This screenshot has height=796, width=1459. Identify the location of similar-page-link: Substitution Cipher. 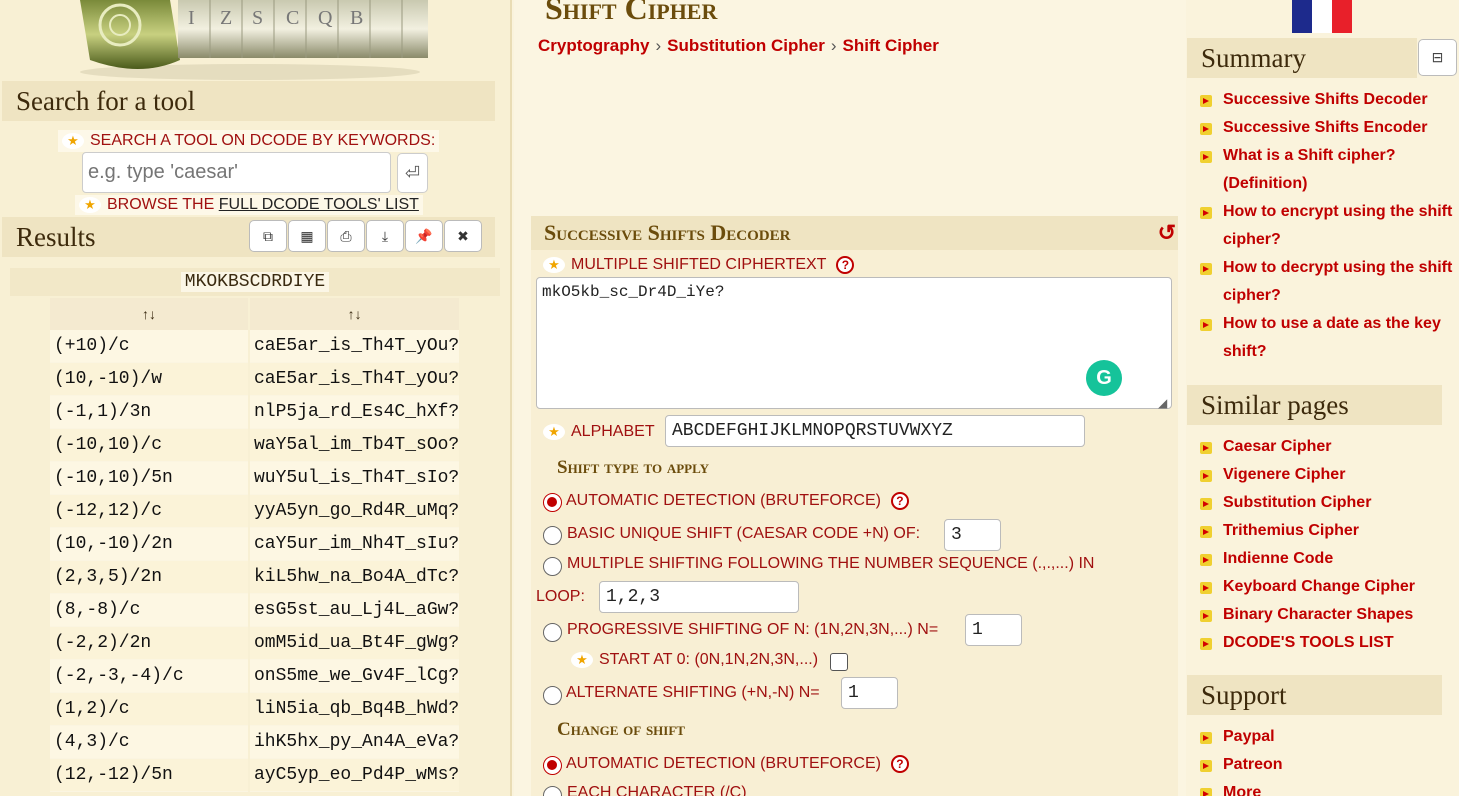
(1327, 503).